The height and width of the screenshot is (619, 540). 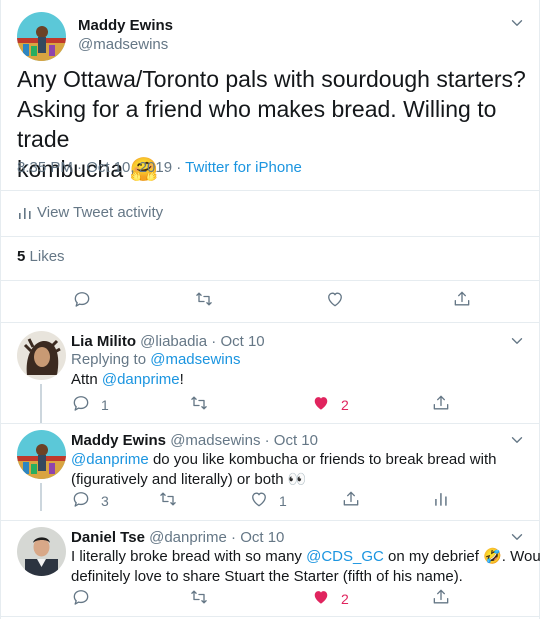 What do you see at coordinates (215, 440) in the screenshot?
I see `reply-author-handle: @madsewins` at bounding box center [215, 440].